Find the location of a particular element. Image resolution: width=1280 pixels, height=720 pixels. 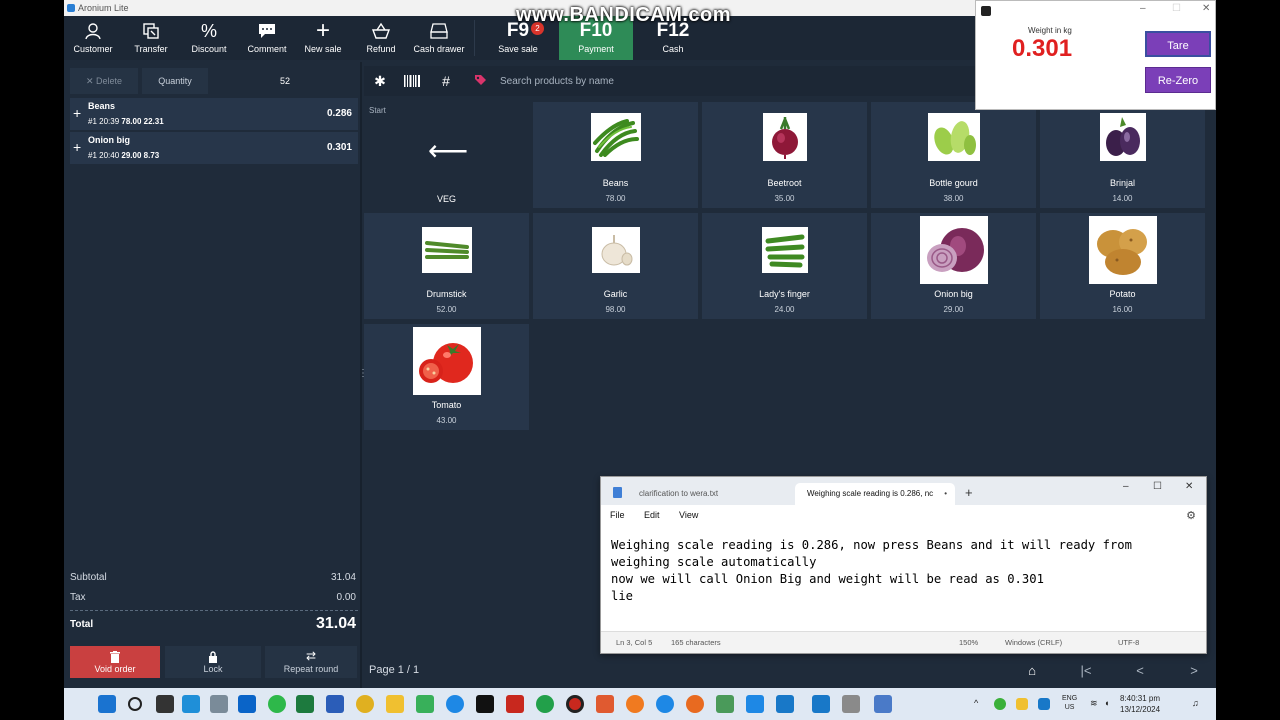

zoom-level: 150% is located at coordinates (968, 642).